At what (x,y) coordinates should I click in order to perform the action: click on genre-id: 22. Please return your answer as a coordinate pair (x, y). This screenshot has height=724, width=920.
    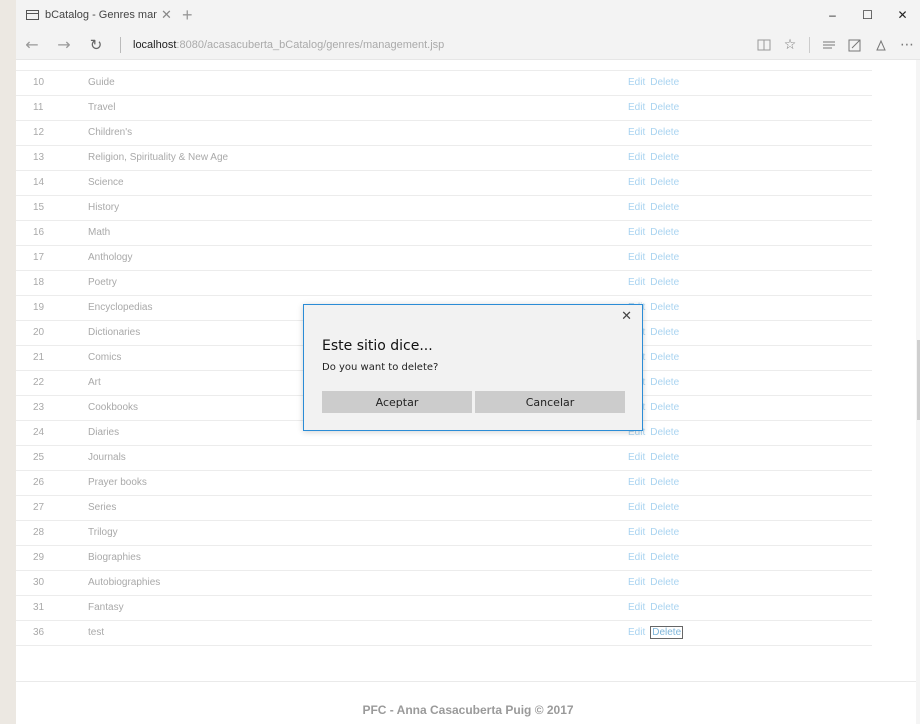
    Looking at the image, I should click on (52, 383).